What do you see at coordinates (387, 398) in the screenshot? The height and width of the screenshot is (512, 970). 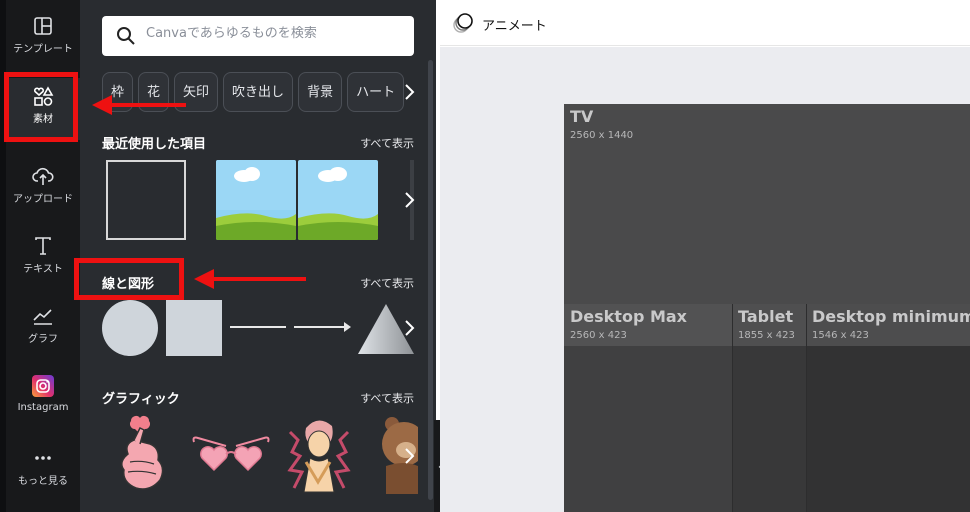 I see `graphics-see-all-link: すべて表示` at bounding box center [387, 398].